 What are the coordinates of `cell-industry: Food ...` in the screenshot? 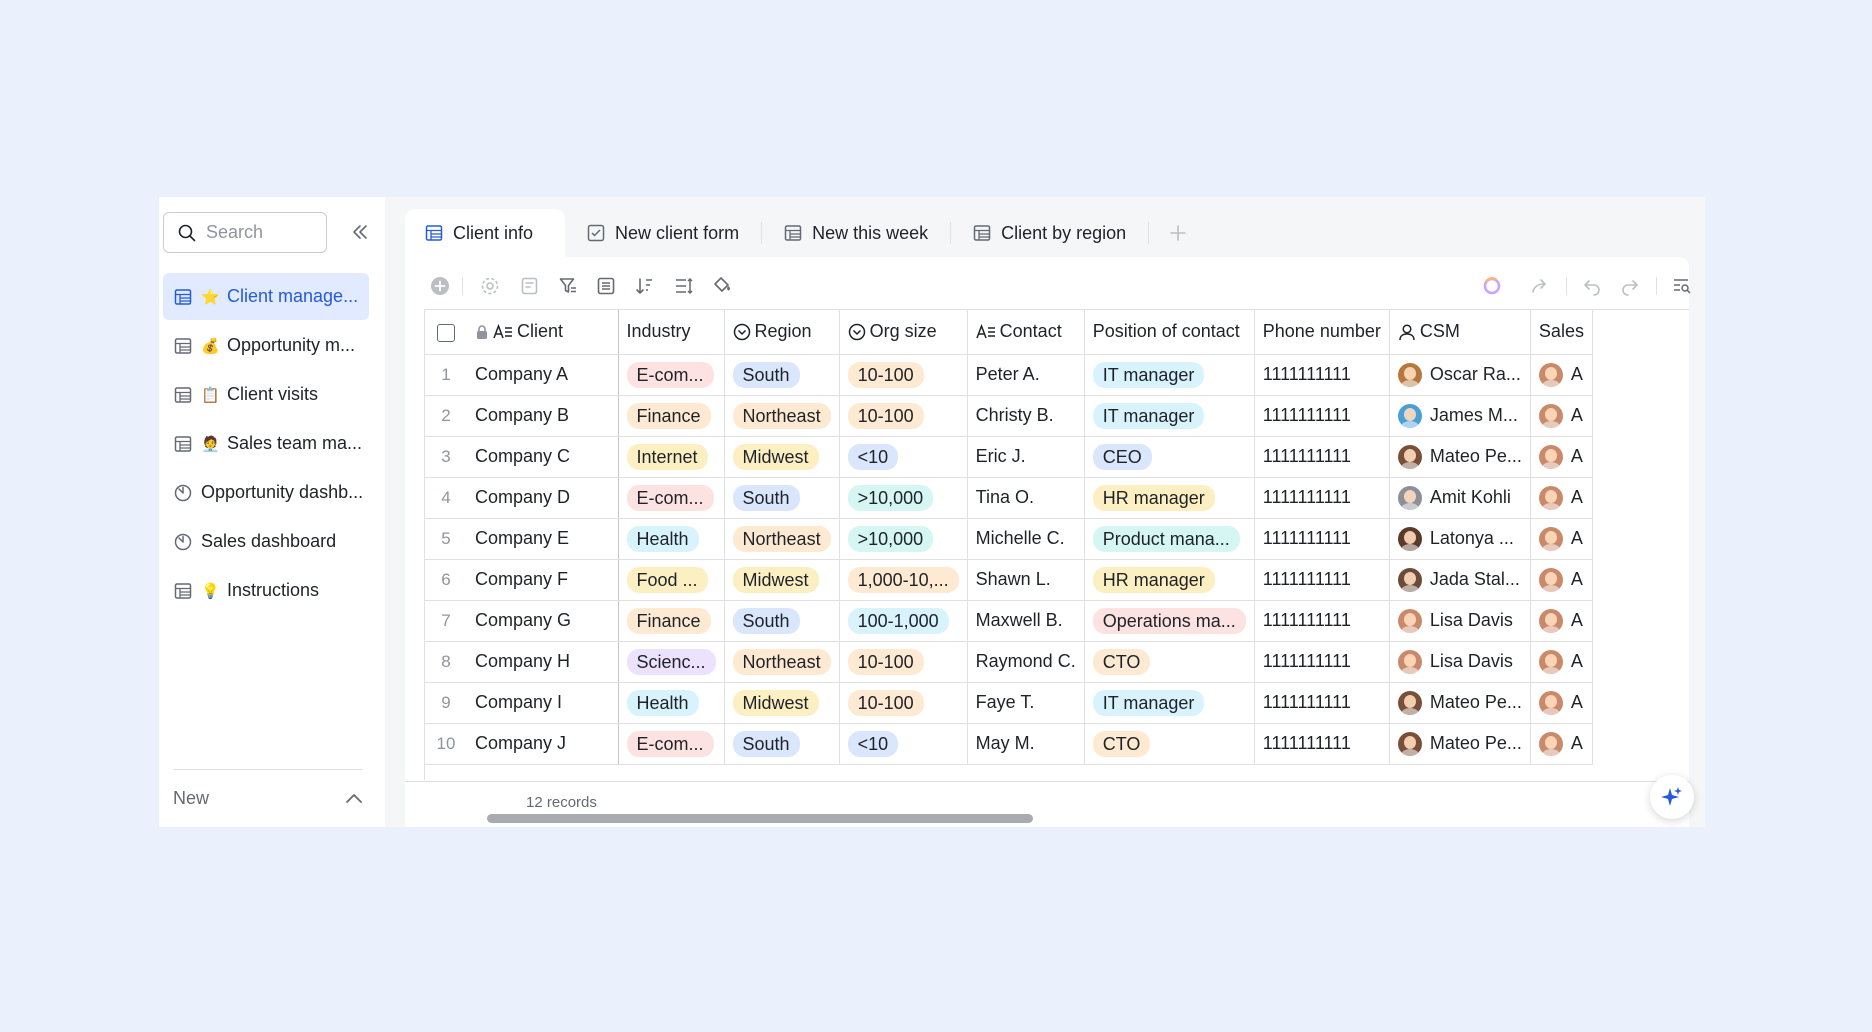 It's located at (671, 580).